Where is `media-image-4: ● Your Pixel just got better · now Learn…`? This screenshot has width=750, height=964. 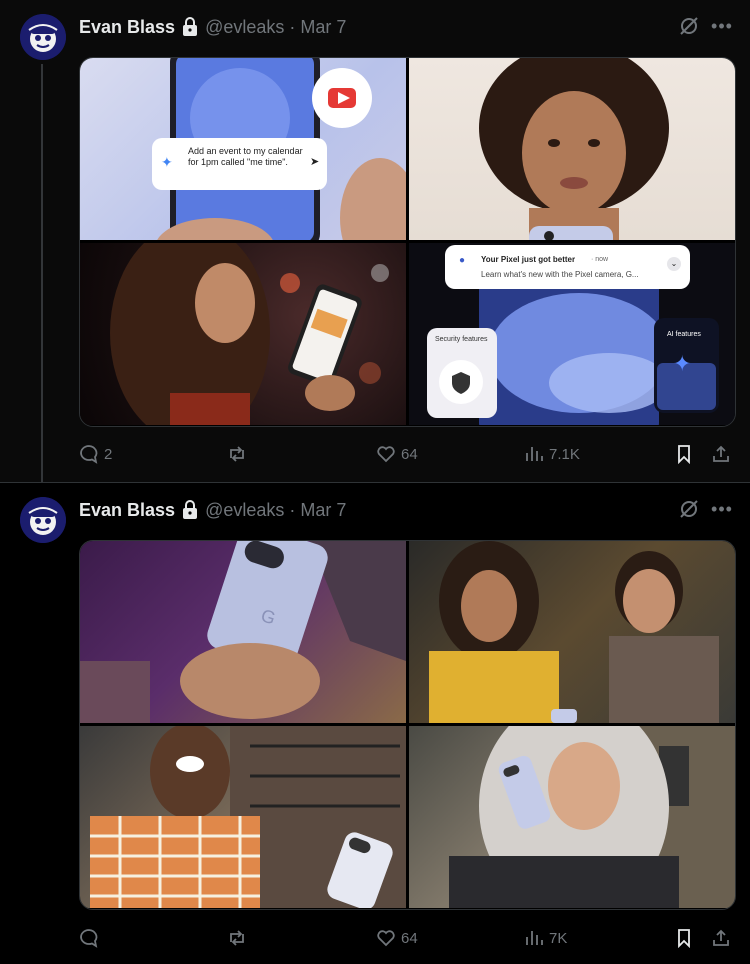
media-image-4: ● Your Pixel just got better · now Learn… is located at coordinates (572, 334).